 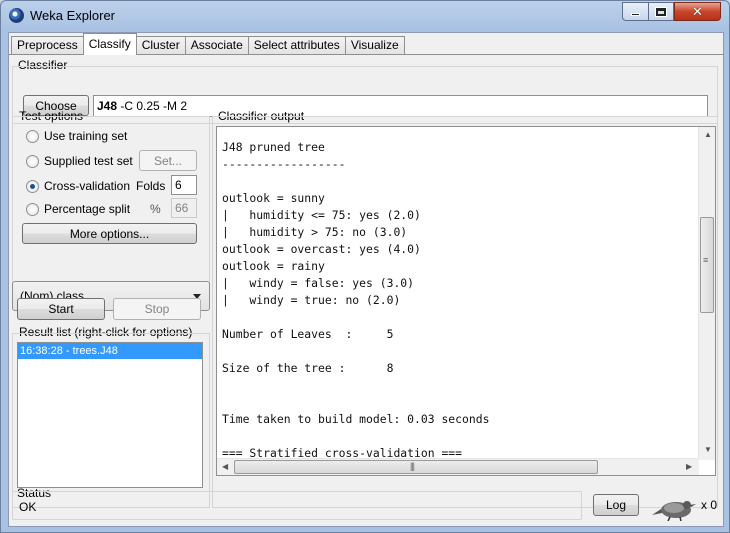 What do you see at coordinates (689, 466) in the screenshot?
I see `scroll-right-icon: ▶` at bounding box center [689, 466].